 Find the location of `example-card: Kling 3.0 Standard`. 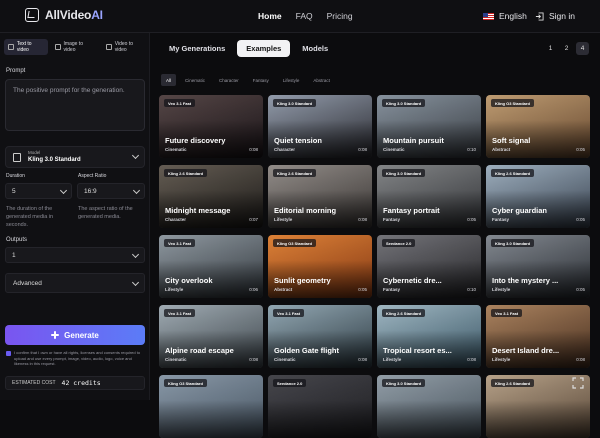

example-card: Kling 3.0 Standard is located at coordinates (429, 406).